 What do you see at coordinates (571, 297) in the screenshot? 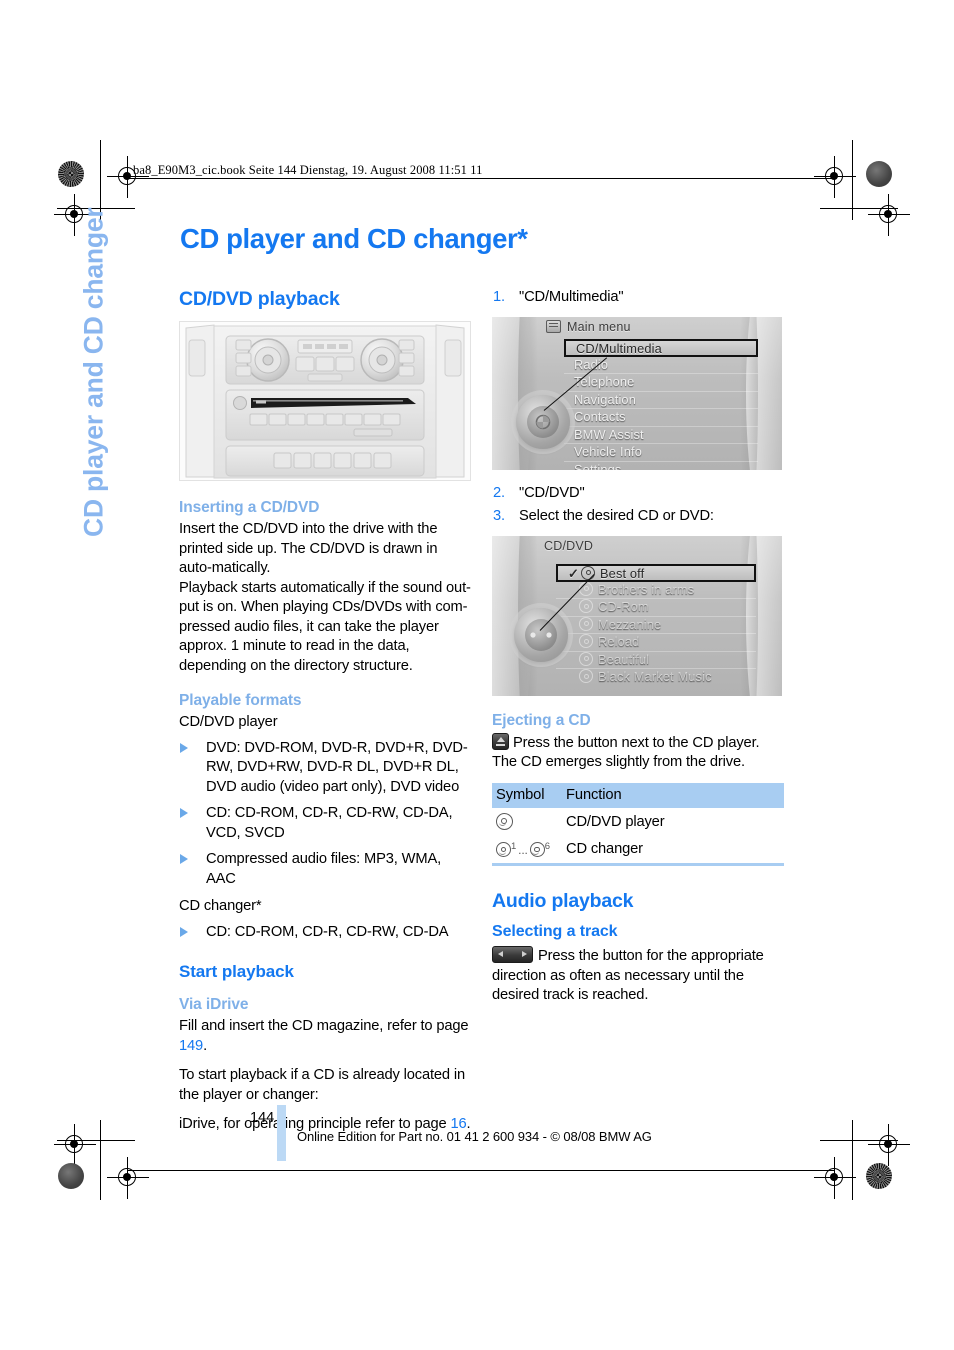
I see `step-text: "CD/Multimedia"` at bounding box center [571, 297].